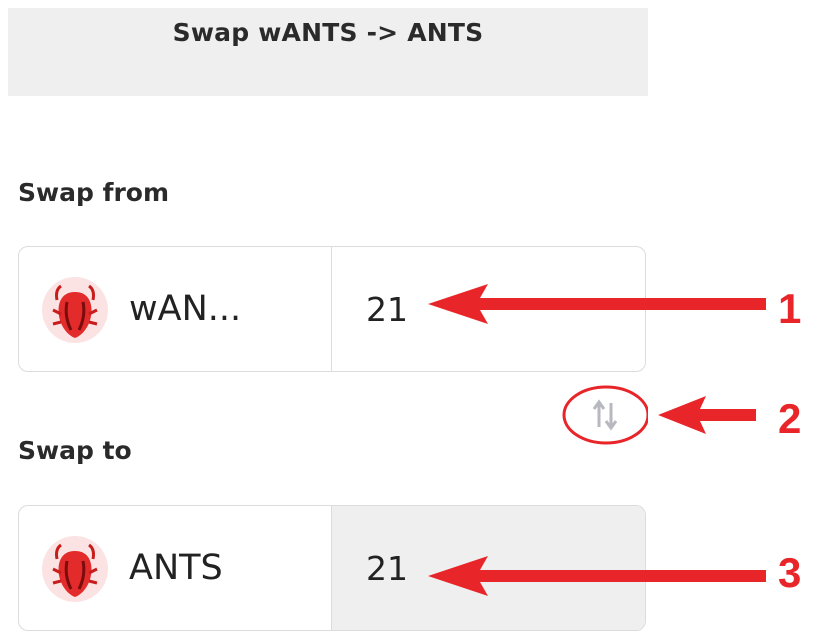 This screenshot has height=631, width=819. I want to click on annotation-number-1: 1, so click(790, 308).